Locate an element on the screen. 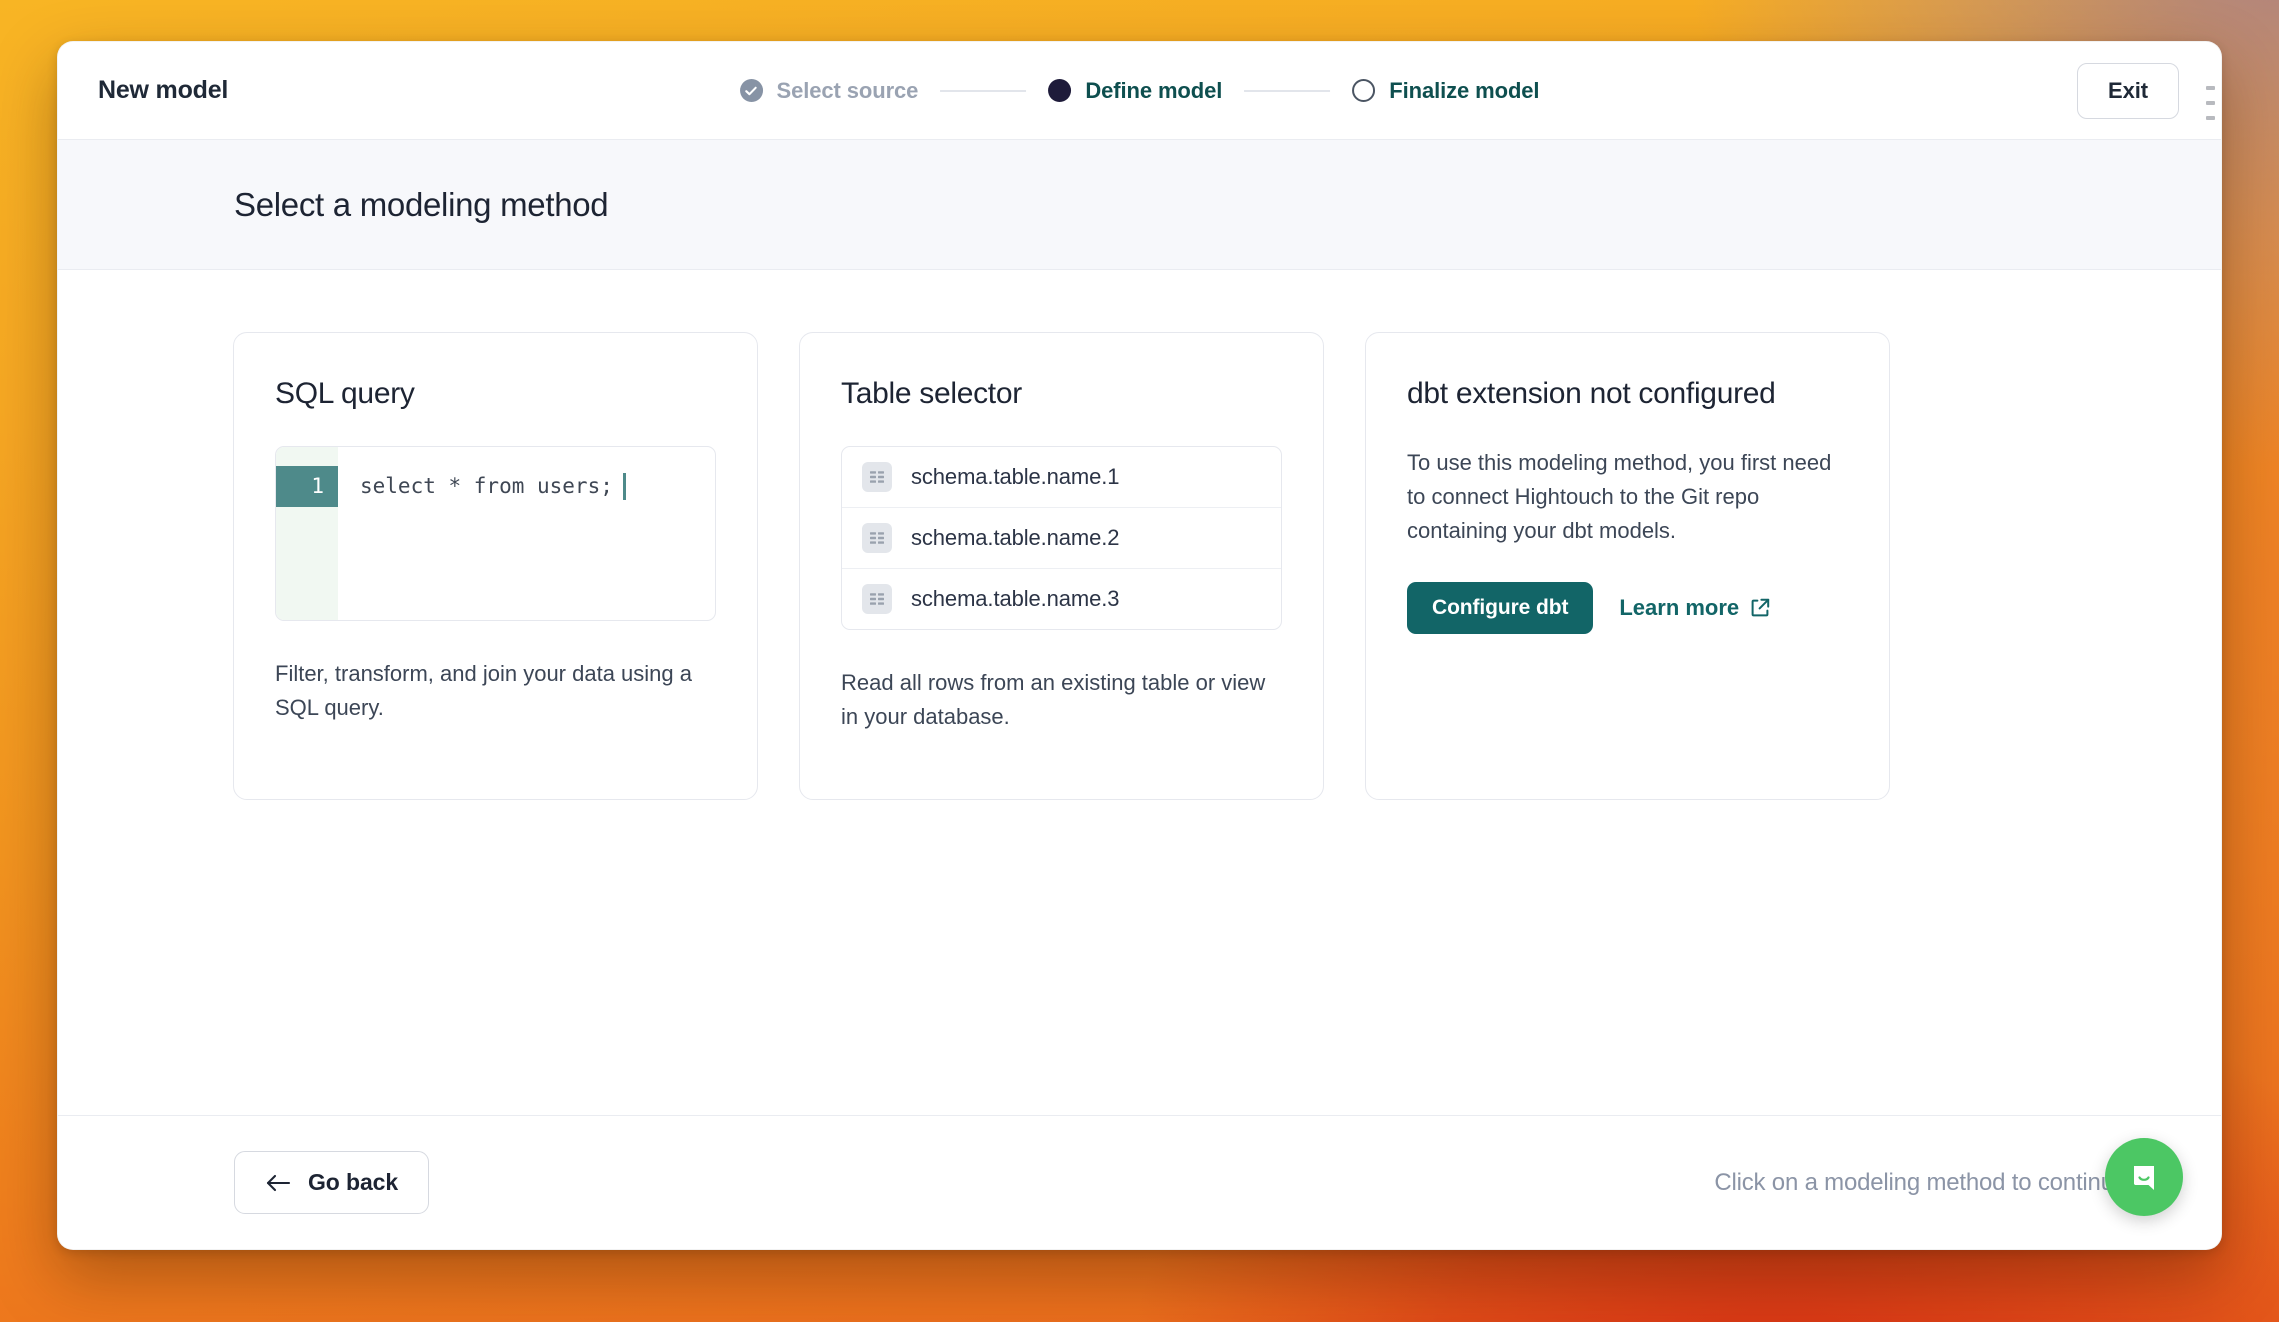  table-list-item: schema.table.name.3 is located at coordinates (1061, 599).